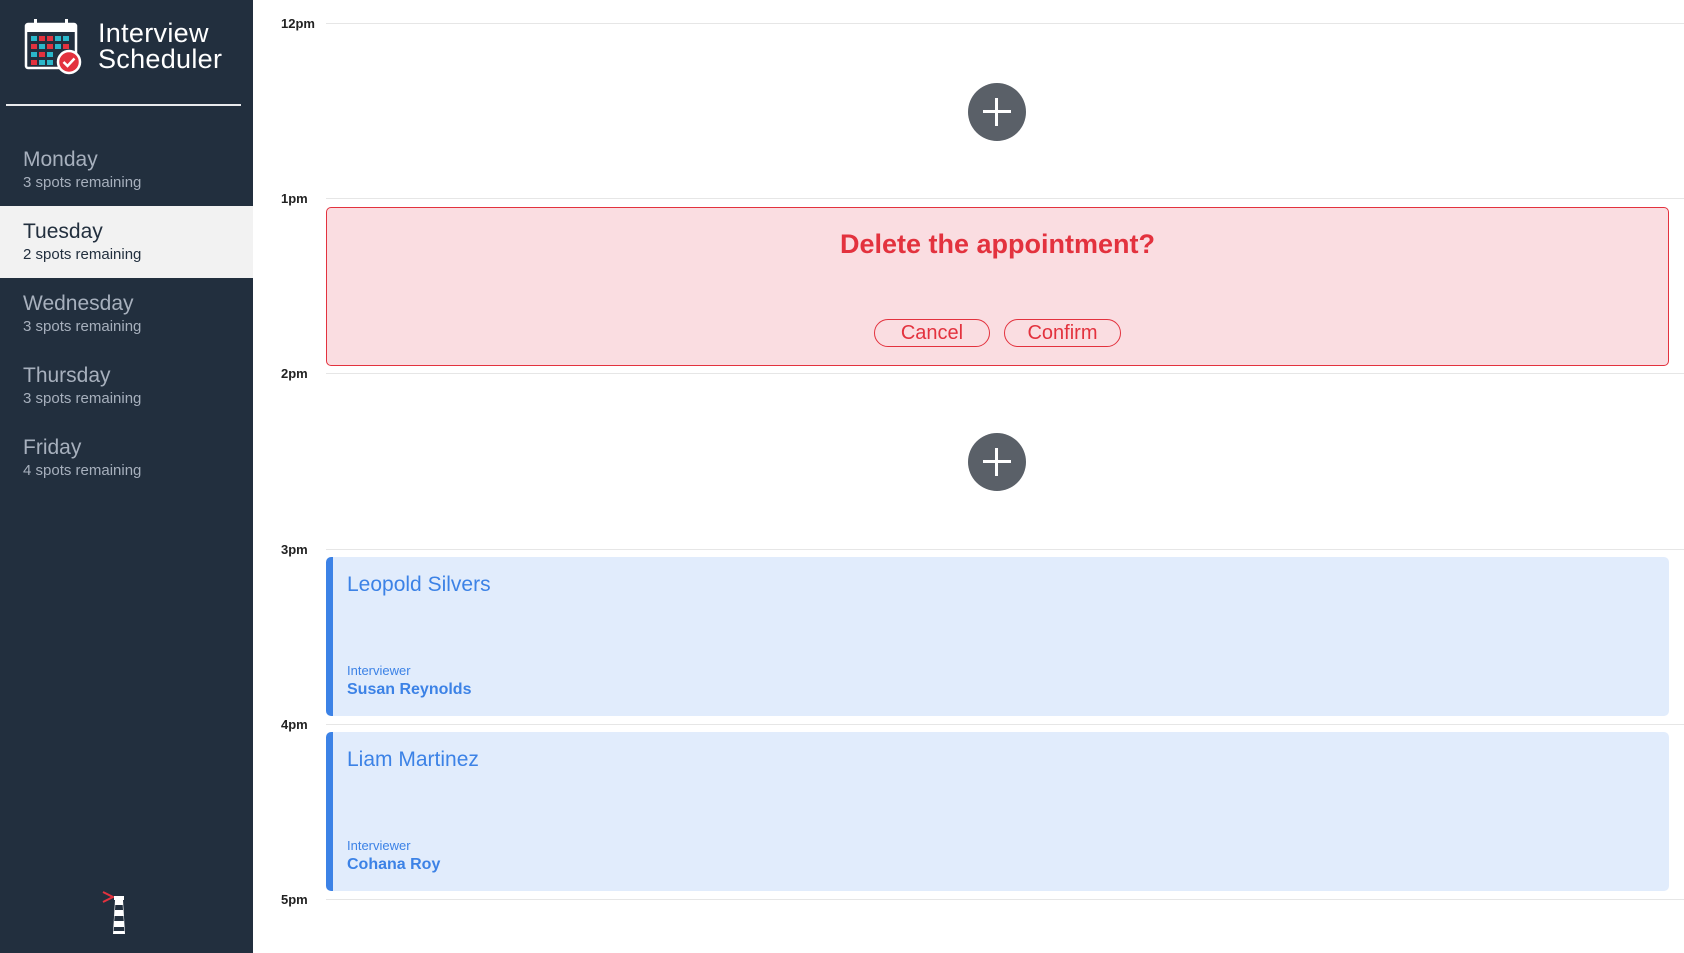 This screenshot has width=1684, height=953. What do you see at coordinates (113, 912) in the screenshot?
I see `lighthouse-icon` at bounding box center [113, 912].